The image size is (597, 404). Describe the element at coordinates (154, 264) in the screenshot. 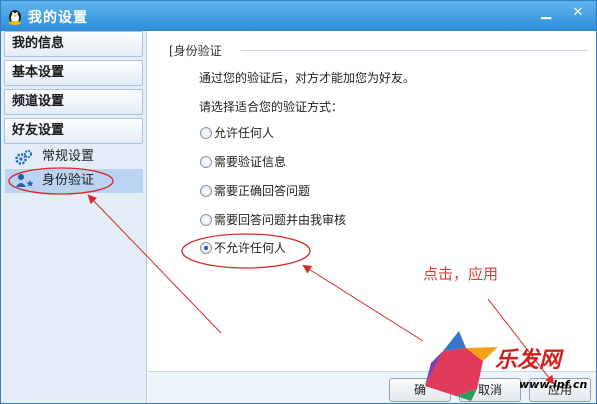

I see `arrow-to-sidebar` at that location.